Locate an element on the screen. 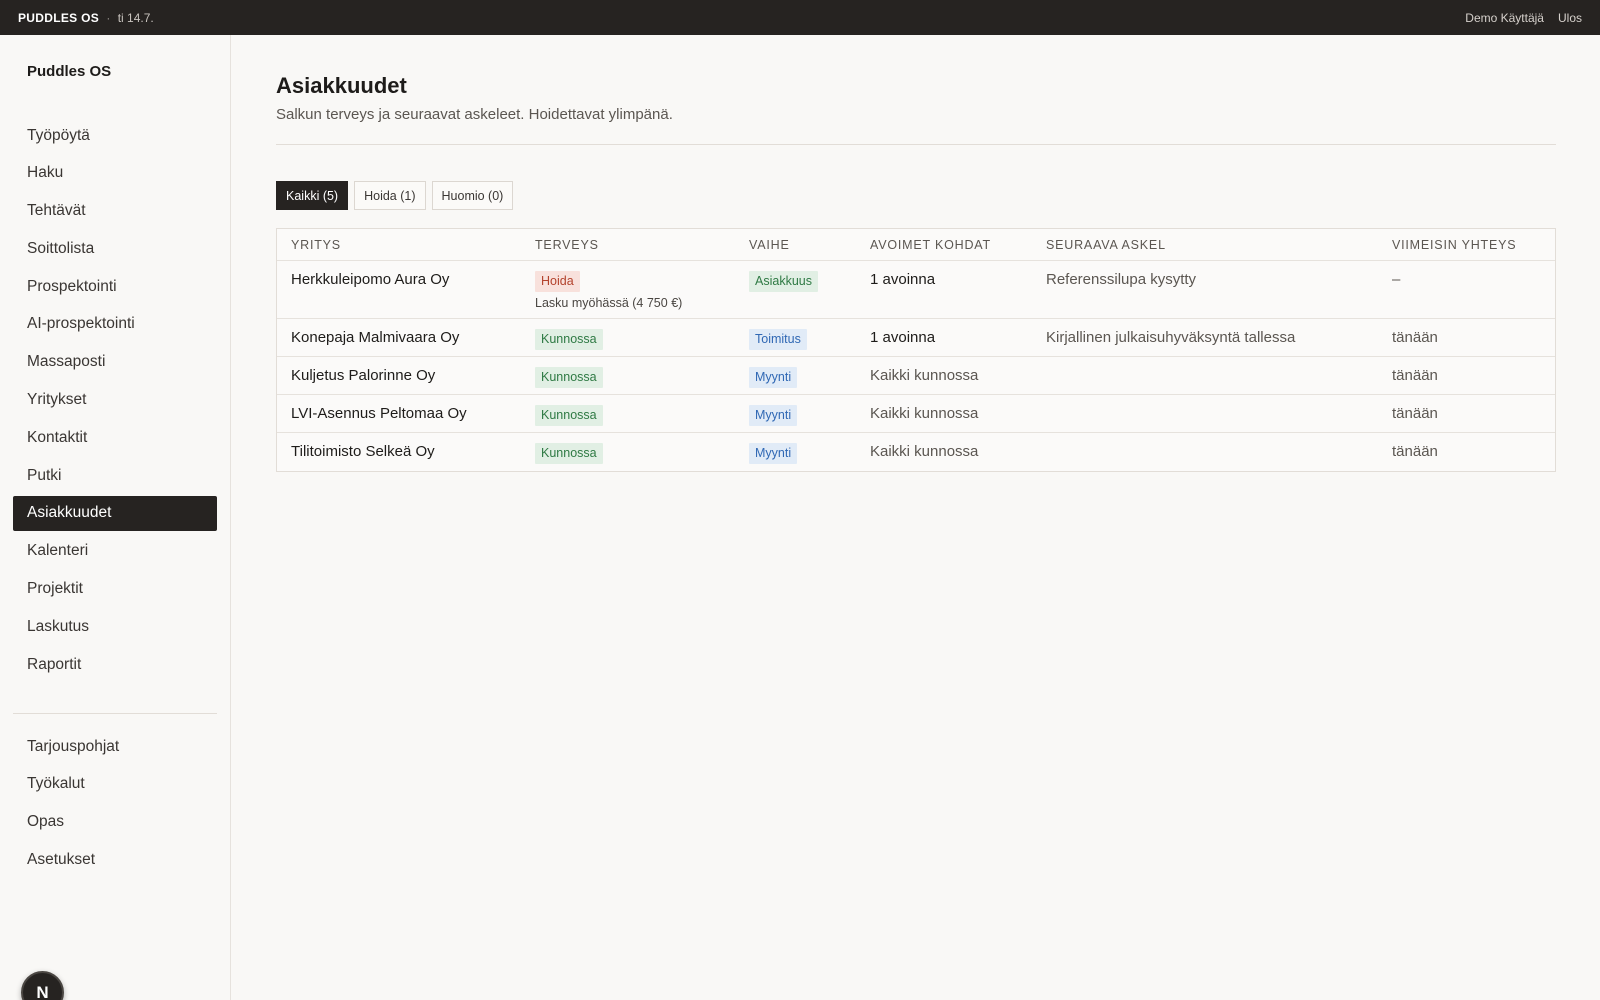 This screenshot has width=1600, height=1000. header-health: TERVEYS is located at coordinates (567, 244).